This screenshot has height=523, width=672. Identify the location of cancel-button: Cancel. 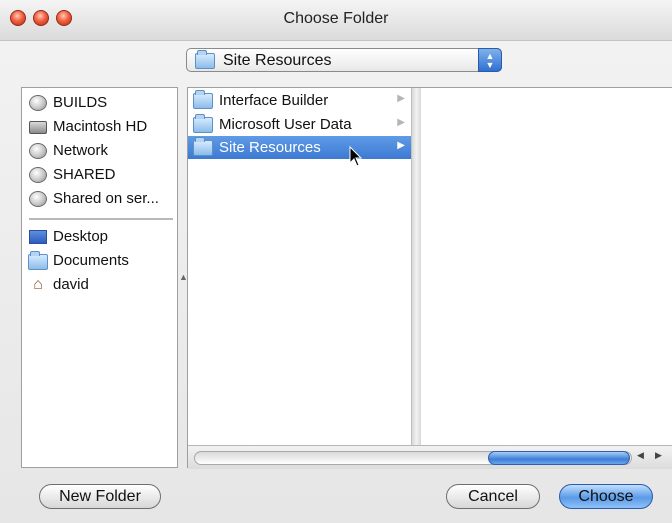
(493, 496).